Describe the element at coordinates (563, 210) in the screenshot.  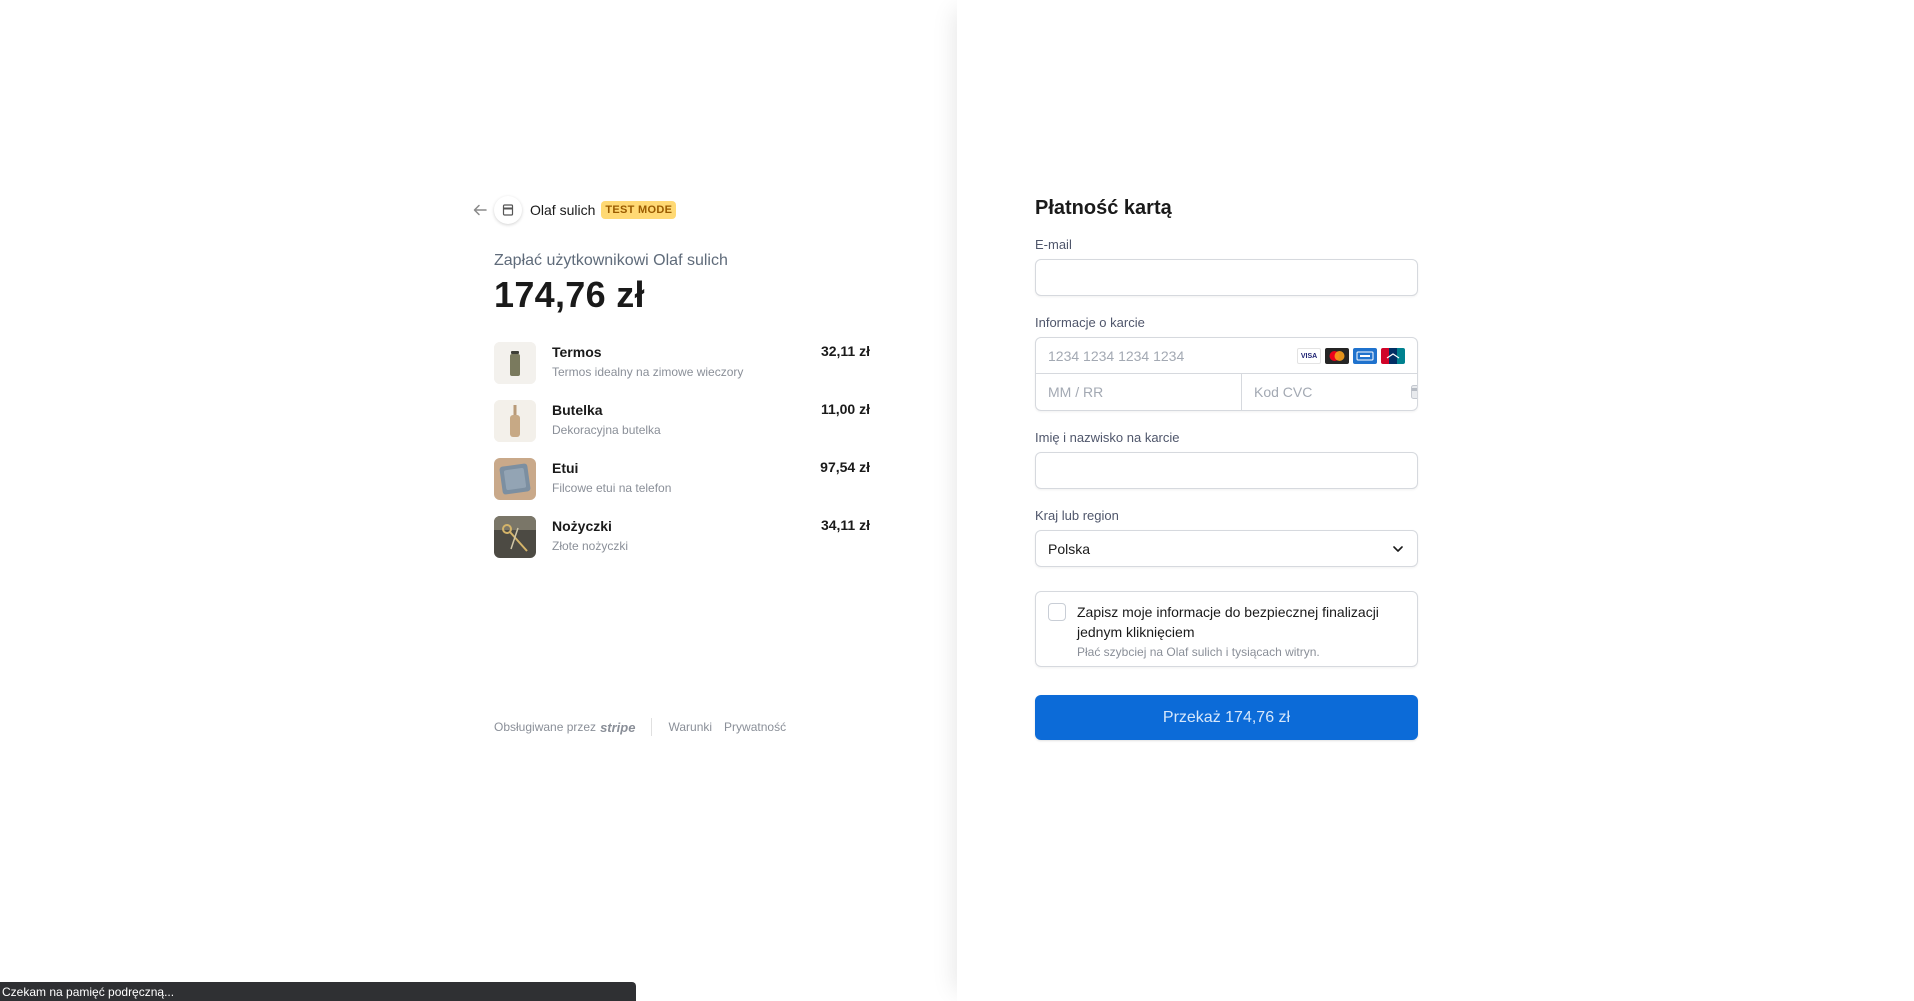
I see `merchant-name: Olaf sulich` at that location.